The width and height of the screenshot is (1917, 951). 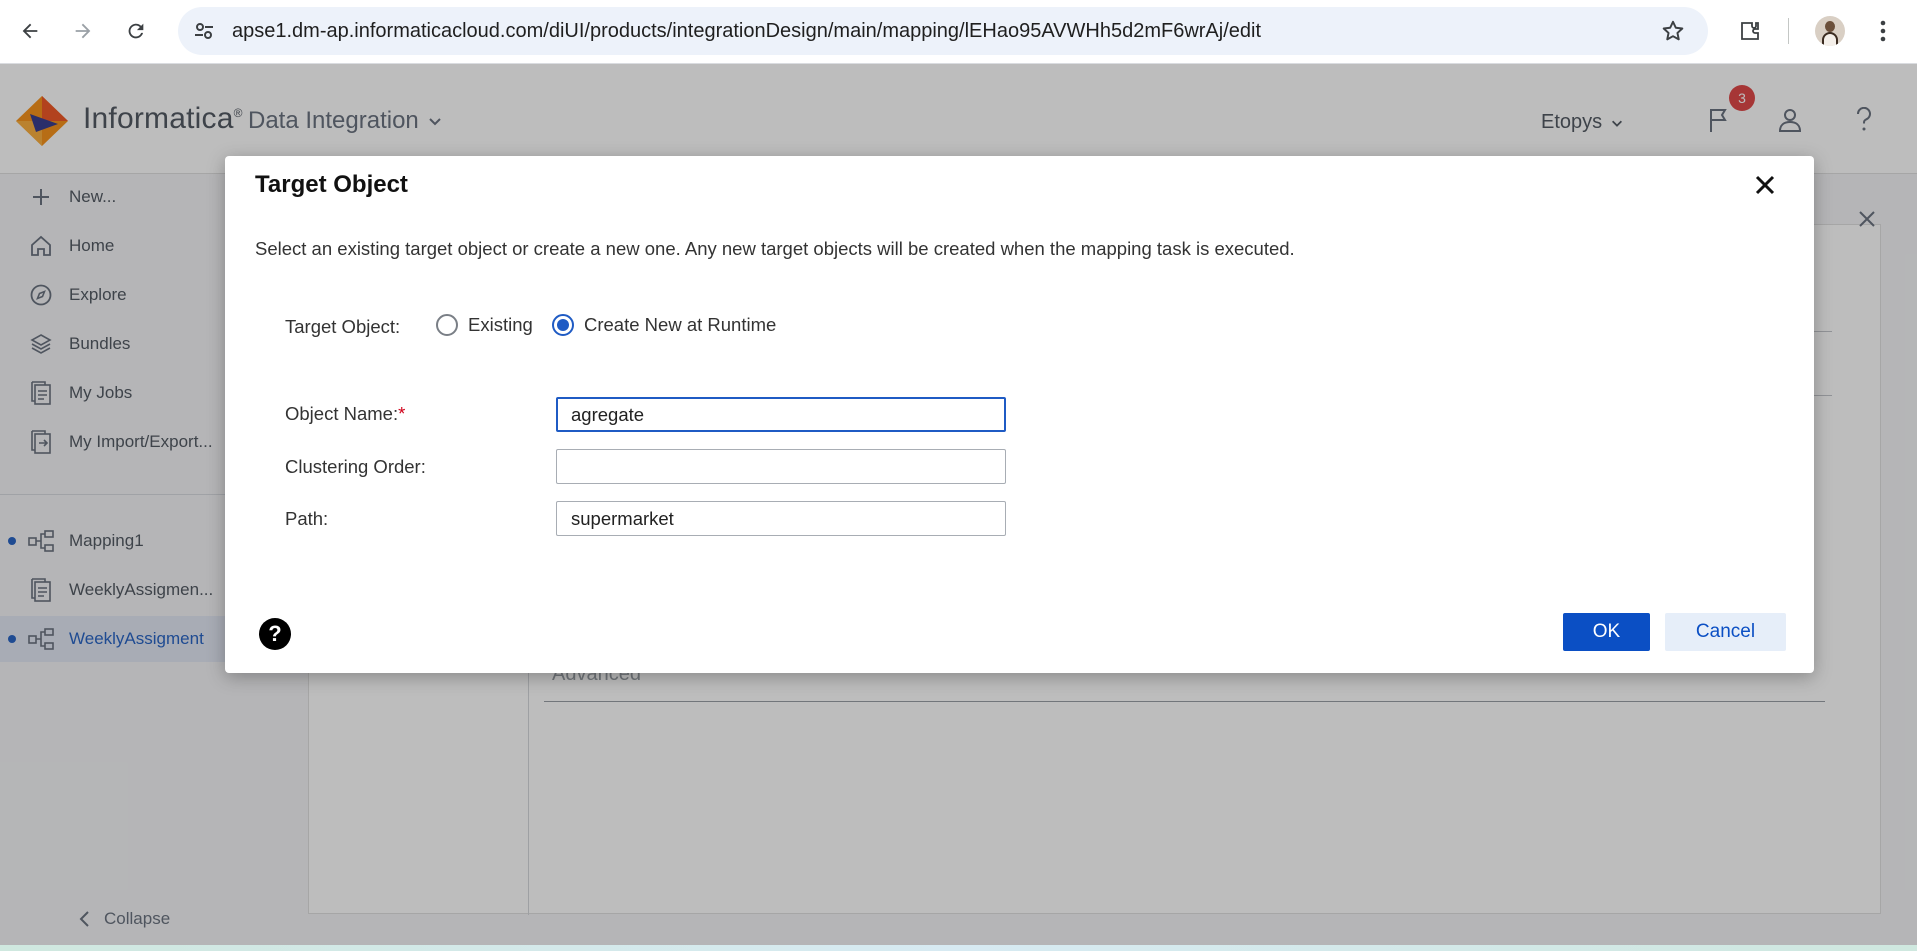 I want to click on dialog-close-button, so click(x=1765, y=185).